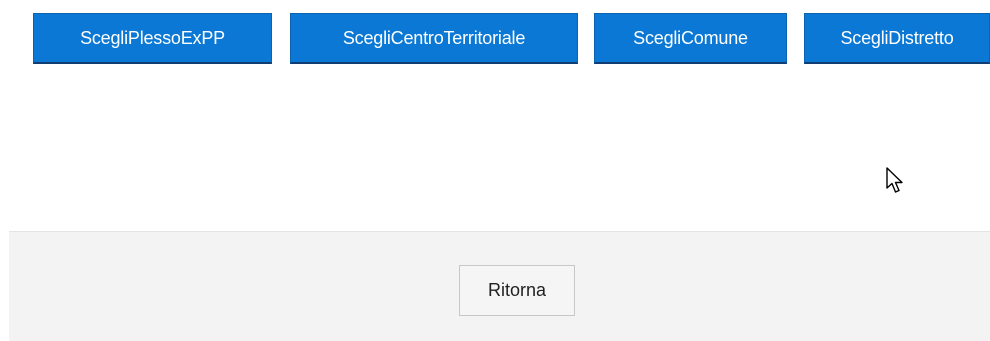  What do you see at coordinates (897, 38) in the screenshot?
I see `scegli-distretto-button: ScegliDistretto` at bounding box center [897, 38].